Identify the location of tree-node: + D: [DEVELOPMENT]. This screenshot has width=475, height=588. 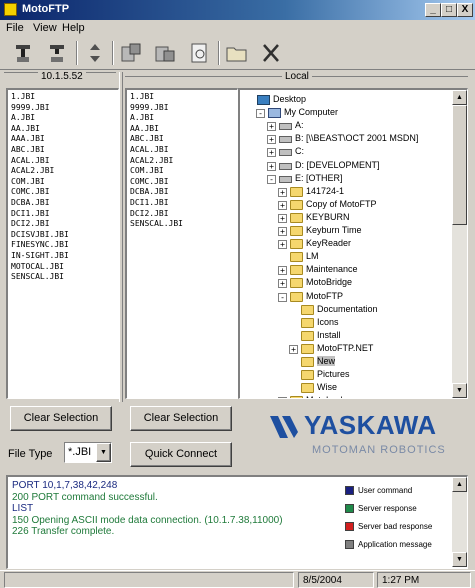
(347, 166).